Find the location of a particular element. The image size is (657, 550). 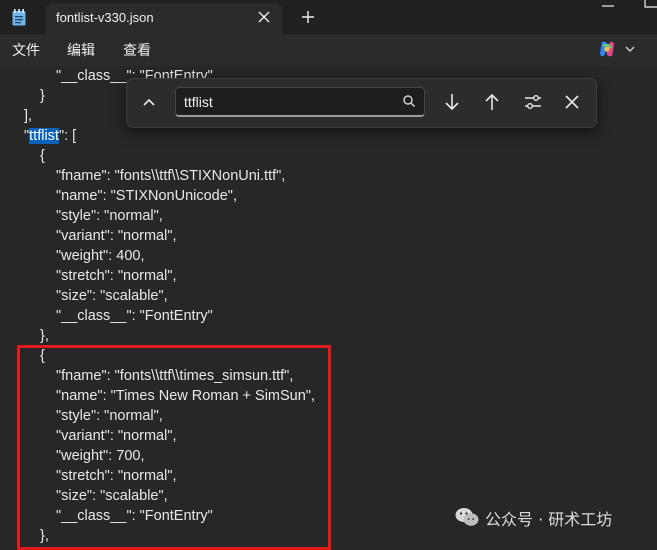

code-line: } is located at coordinates (42, 96).